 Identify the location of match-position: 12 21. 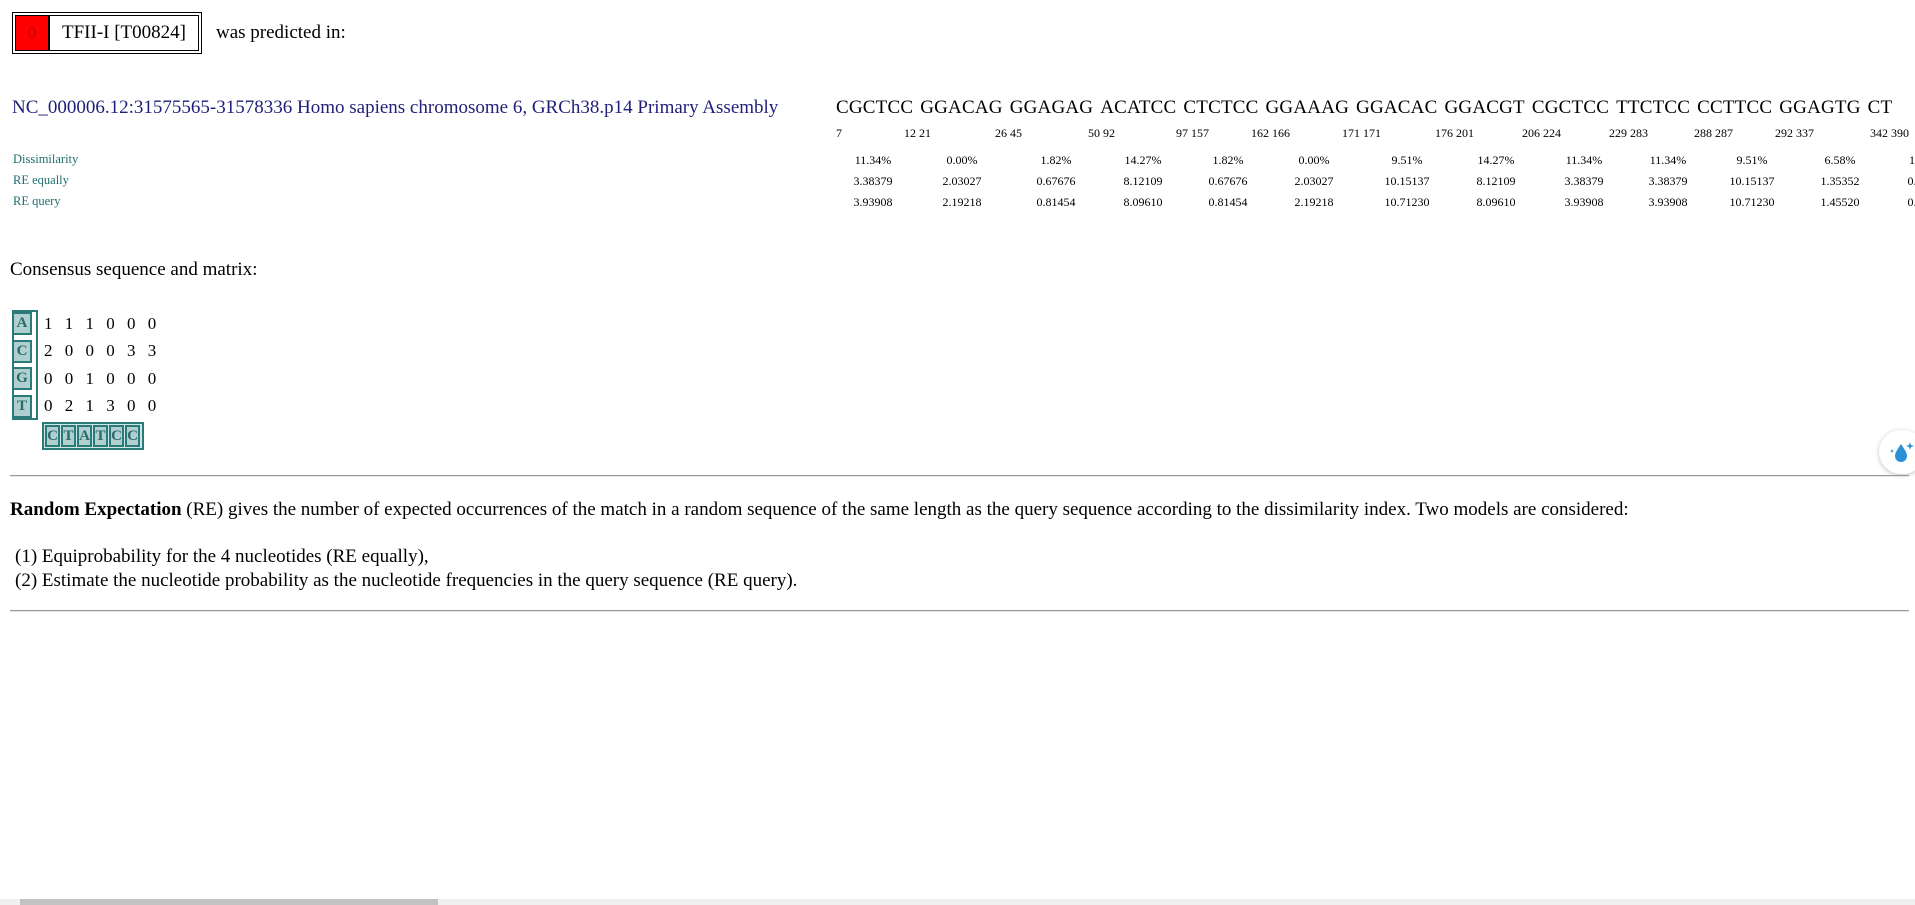
(917, 133).